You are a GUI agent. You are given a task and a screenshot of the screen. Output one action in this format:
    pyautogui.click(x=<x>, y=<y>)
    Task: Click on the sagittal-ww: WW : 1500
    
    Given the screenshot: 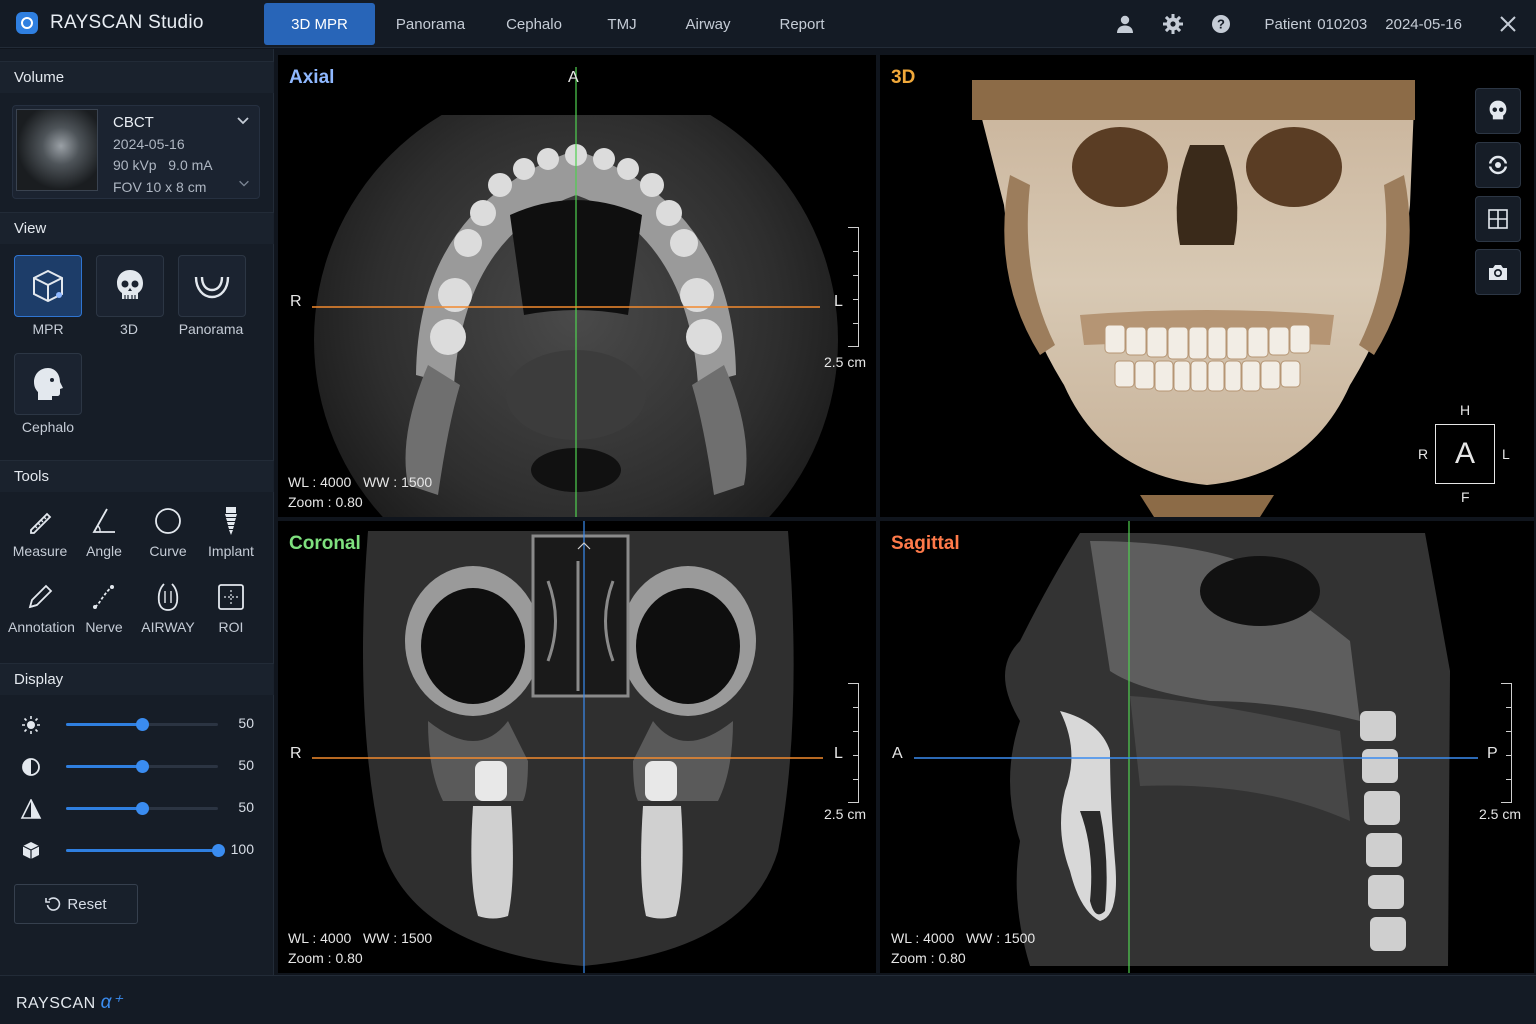 What is the action you would take?
    pyautogui.click(x=1000, y=938)
    